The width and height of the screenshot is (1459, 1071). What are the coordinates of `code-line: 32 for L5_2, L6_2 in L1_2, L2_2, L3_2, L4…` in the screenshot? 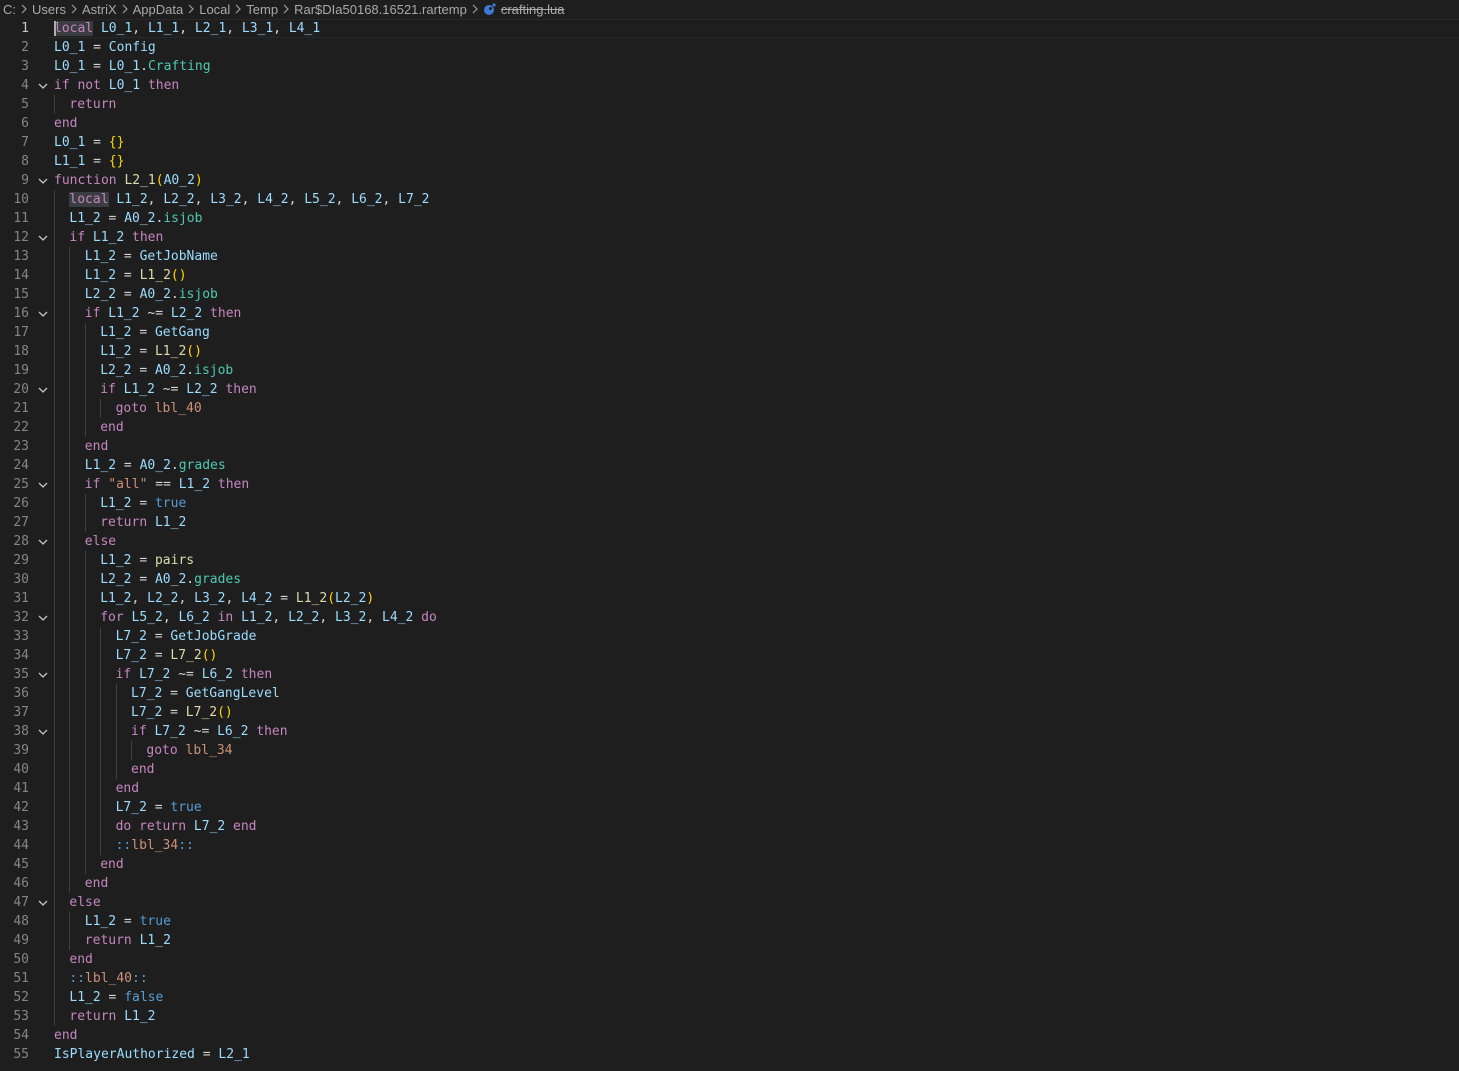 It's located at (729, 617).